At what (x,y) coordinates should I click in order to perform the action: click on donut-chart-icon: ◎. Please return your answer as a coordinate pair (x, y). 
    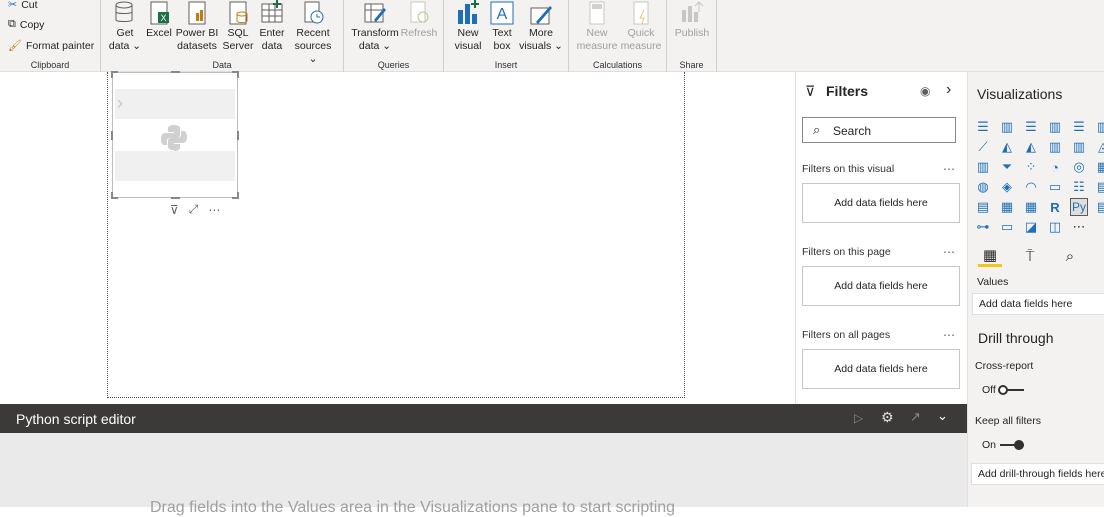
    Looking at the image, I should click on (1079, 167).